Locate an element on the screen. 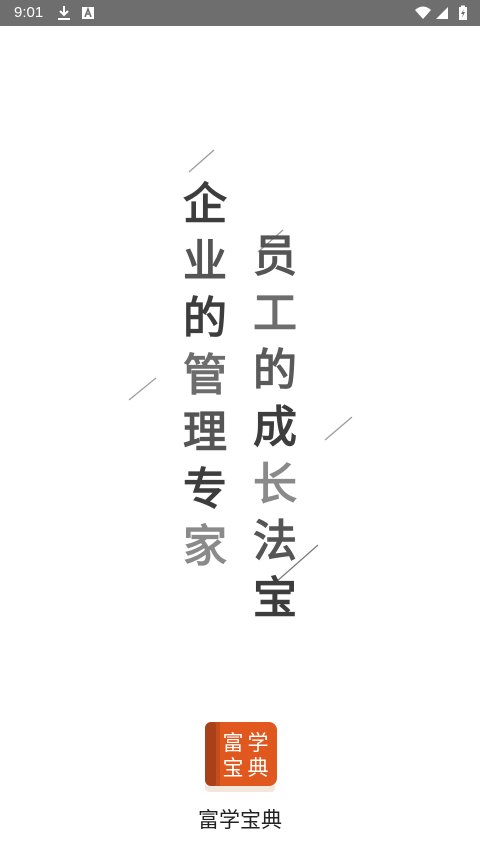 This screenshot has width=480, height=853. slogan-char: 专 is located at coordinates (205, 489).